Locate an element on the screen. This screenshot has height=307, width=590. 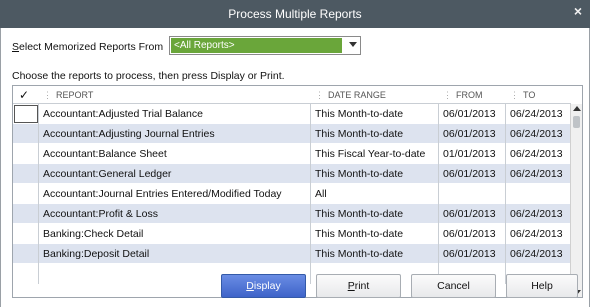
window-titlebar: Process Multiple Reports × is located at coordinates (295, 14).